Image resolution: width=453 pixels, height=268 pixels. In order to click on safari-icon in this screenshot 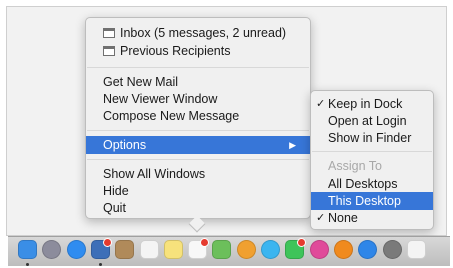, I will do `click(76, 249)`.